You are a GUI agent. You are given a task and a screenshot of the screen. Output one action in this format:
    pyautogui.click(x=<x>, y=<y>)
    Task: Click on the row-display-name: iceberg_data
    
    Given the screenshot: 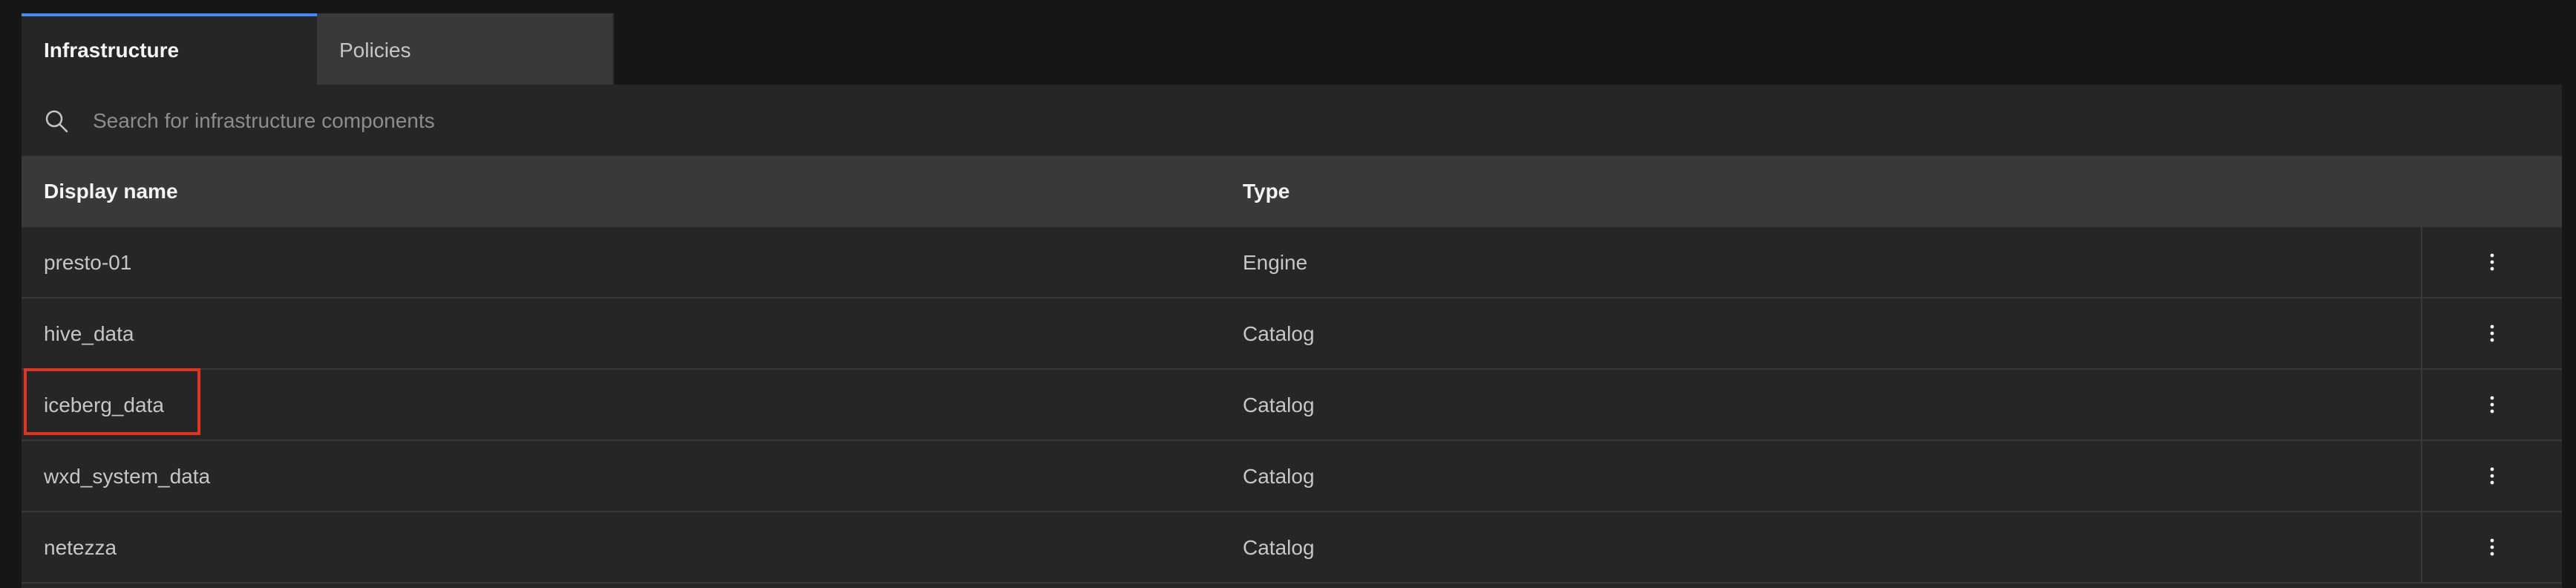 What is the action you would take?
    pyautogui.click(x=104, y=404)
    